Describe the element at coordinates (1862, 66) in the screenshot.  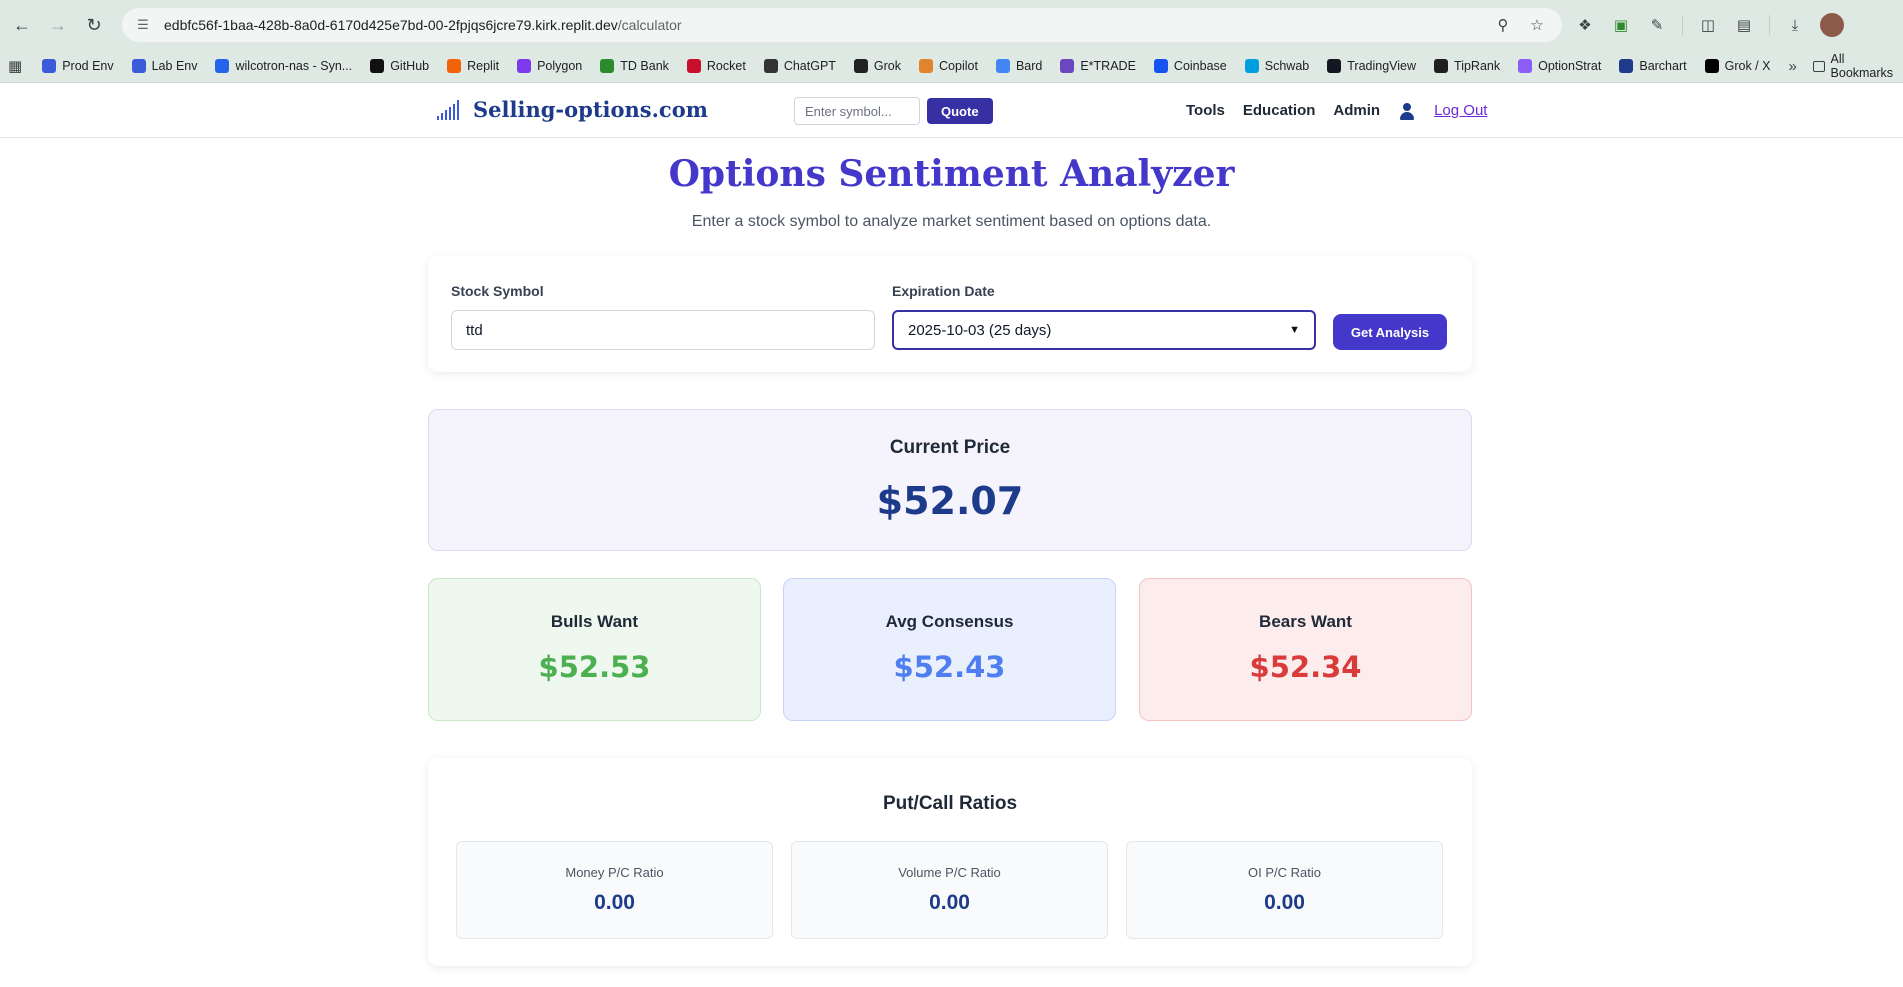
I see `all-bookmarks-label: All Bookmarks` at that location.